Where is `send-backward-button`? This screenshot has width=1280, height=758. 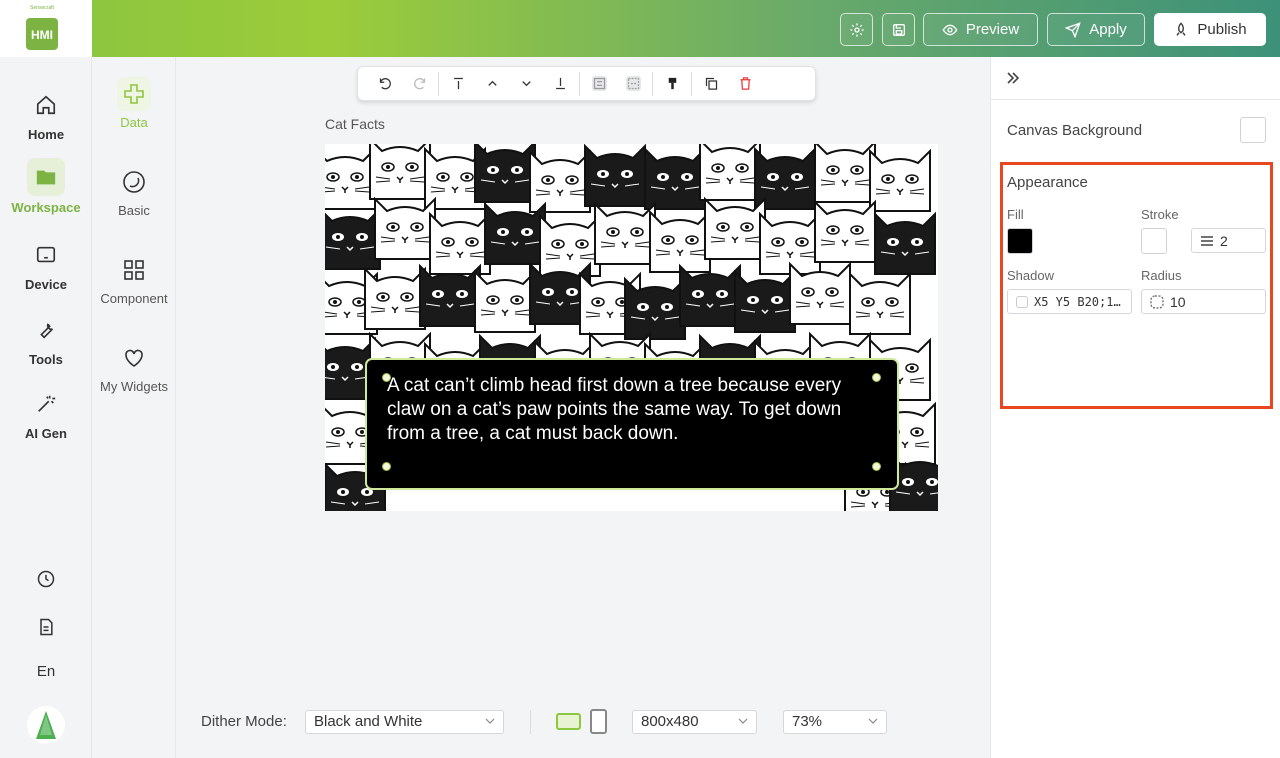 send-backward-button is located at coordinates (526, 84).